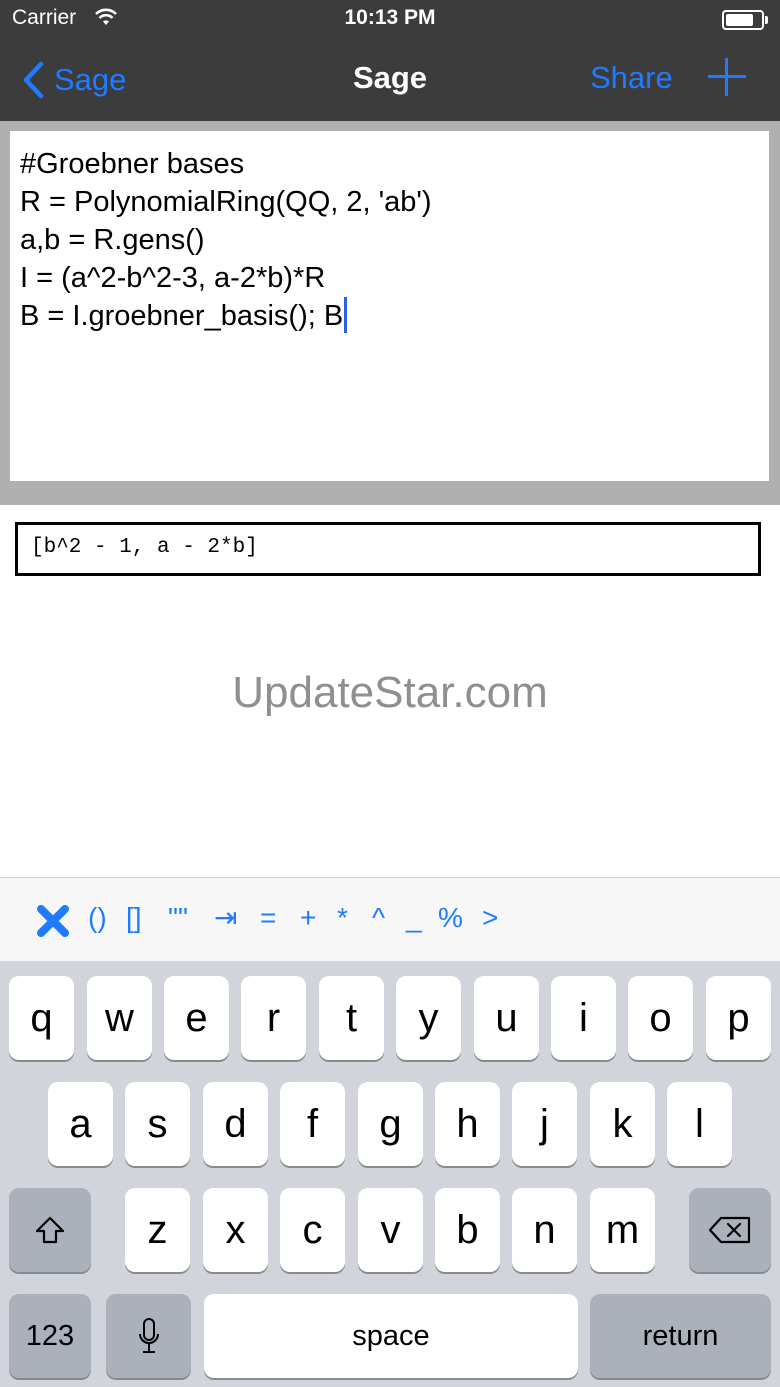  I want to click on microphone-key, so click(148, 1336).